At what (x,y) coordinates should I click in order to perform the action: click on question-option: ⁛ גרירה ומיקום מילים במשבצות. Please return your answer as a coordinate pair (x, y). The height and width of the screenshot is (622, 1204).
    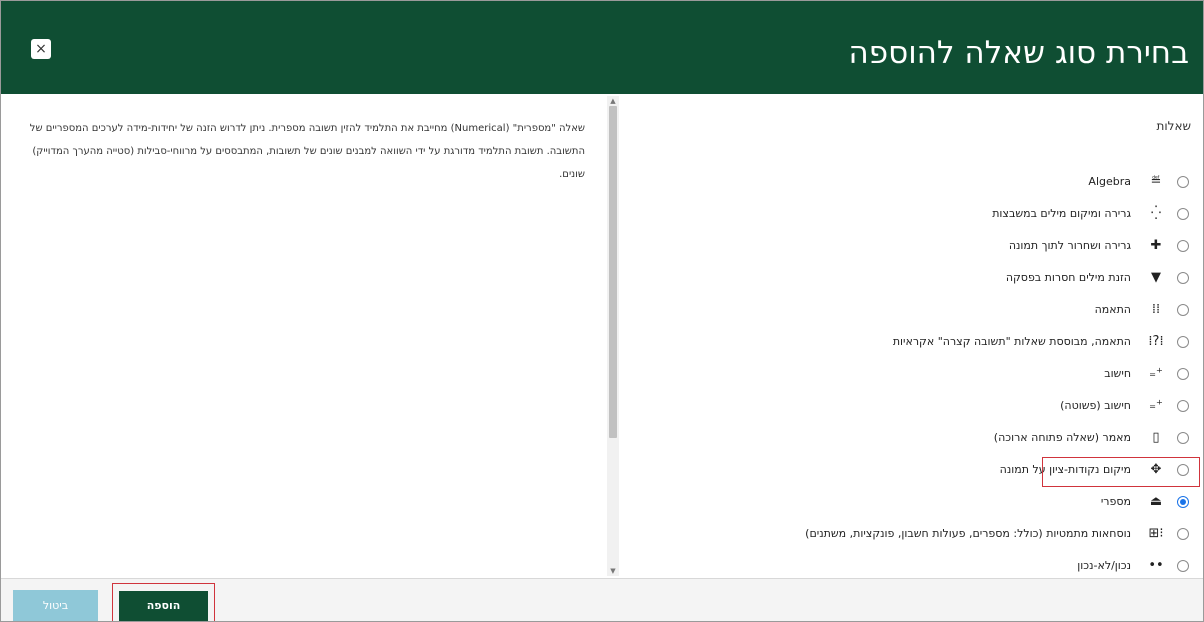
    Looking at the image, I should click on (912, 214).